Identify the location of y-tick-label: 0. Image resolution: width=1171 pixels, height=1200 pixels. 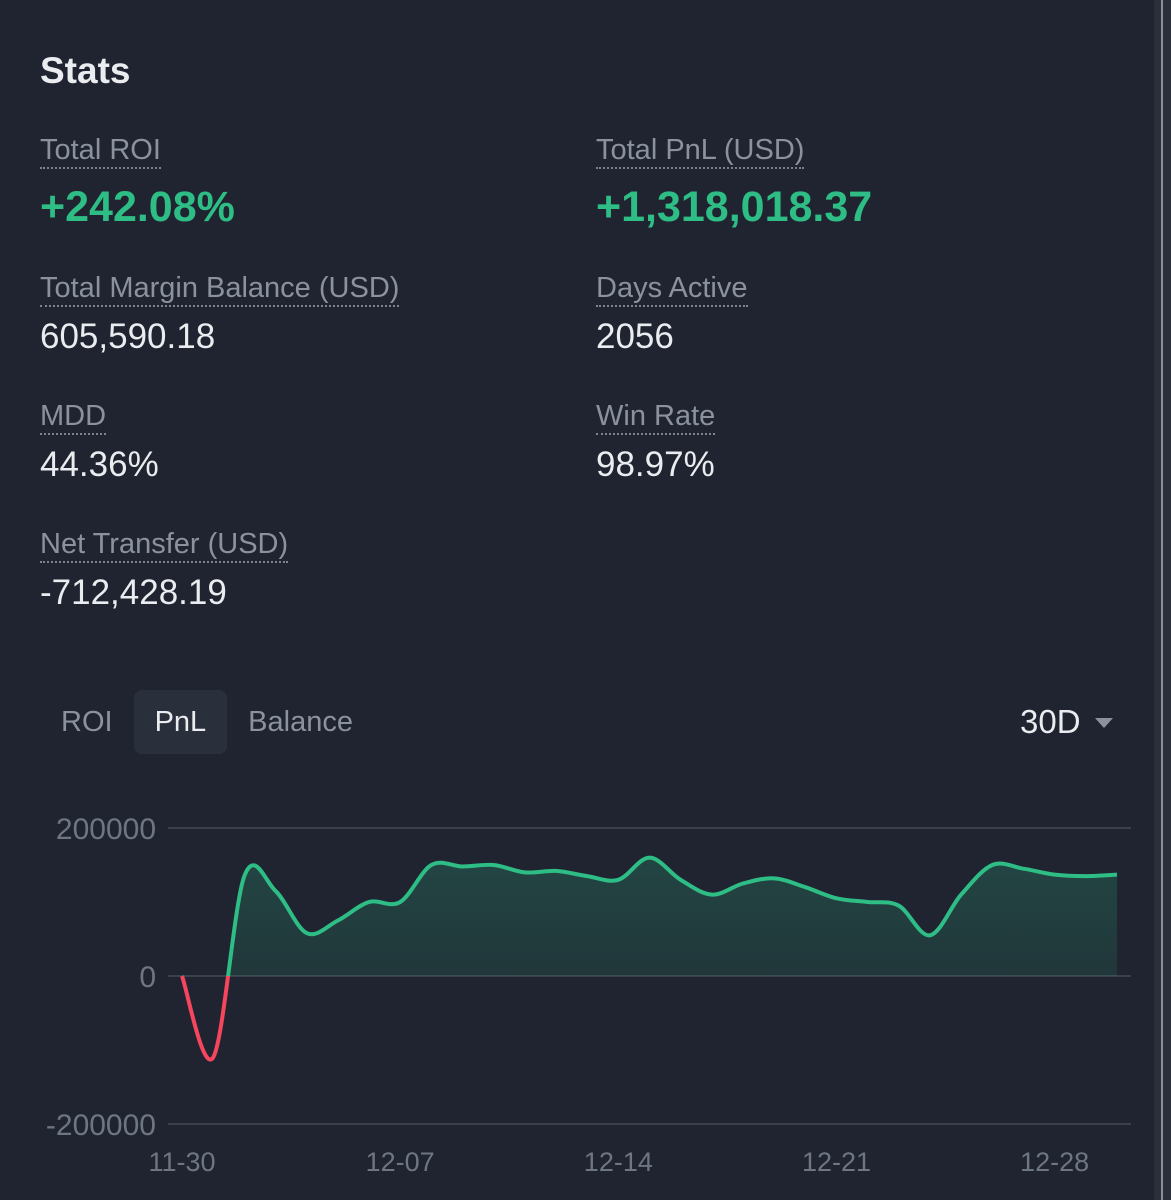
(147, 977).